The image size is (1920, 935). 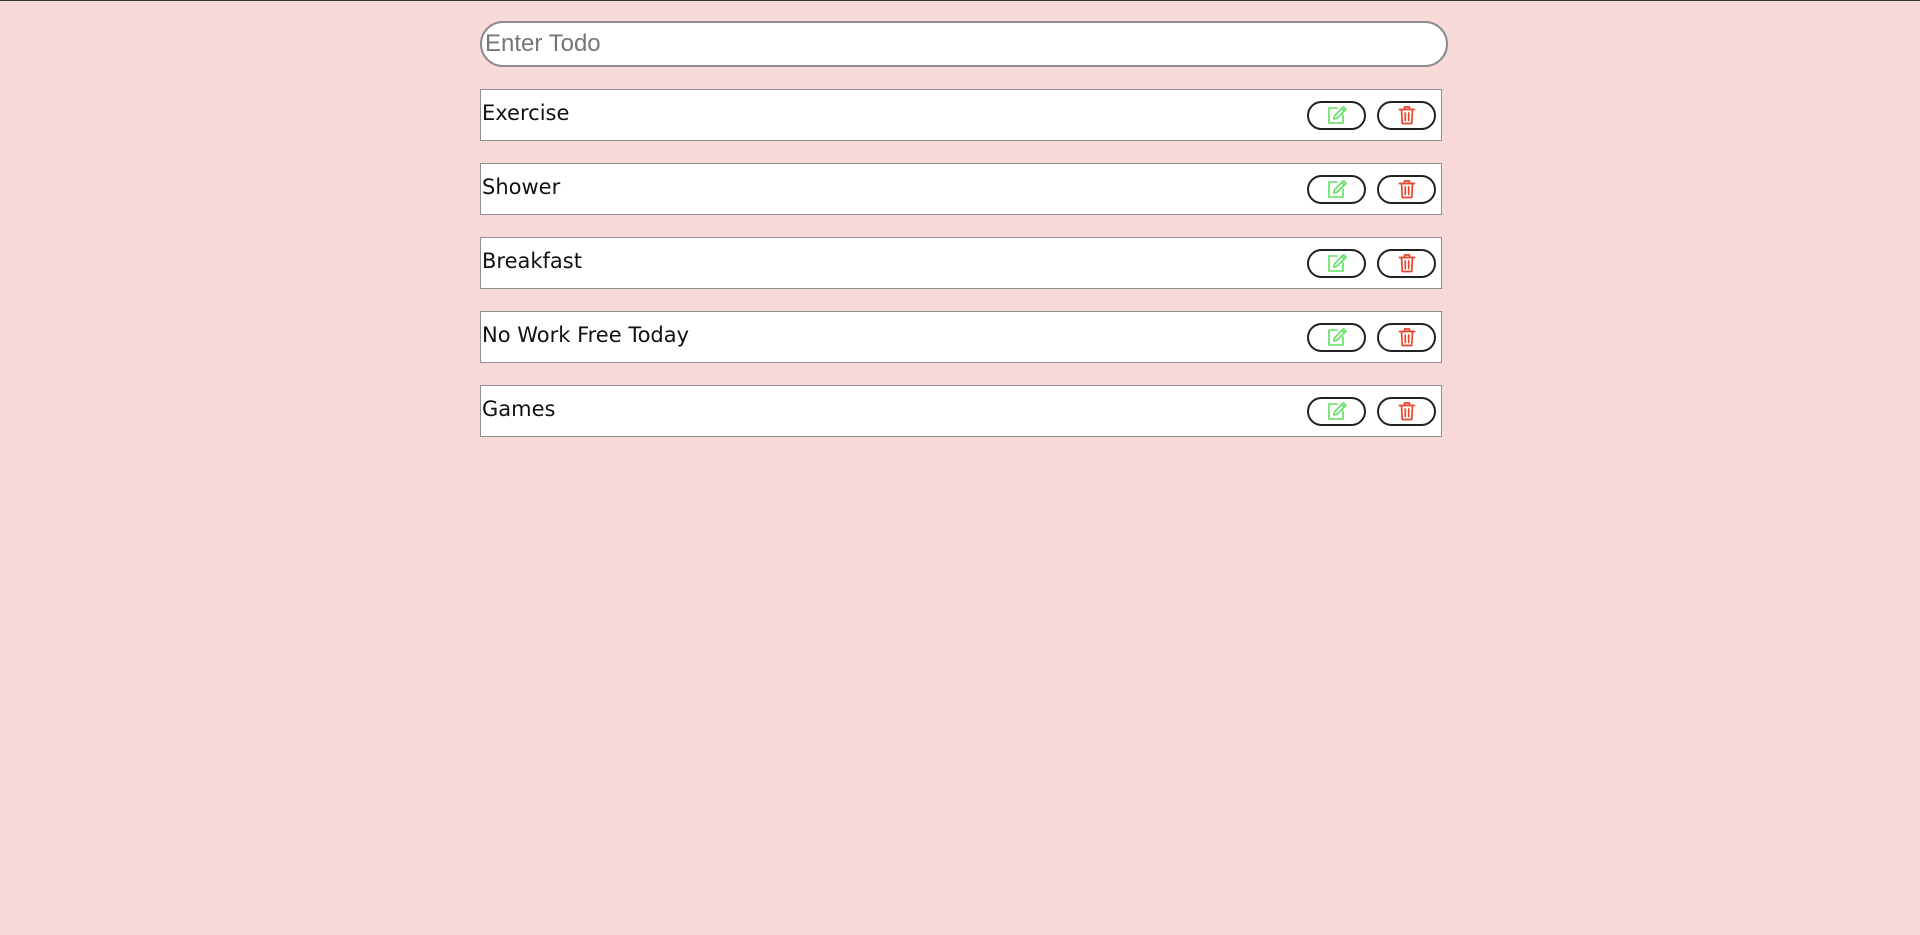 I want to click on todo-item: No Work Free Today, so click(x=961, y=337).